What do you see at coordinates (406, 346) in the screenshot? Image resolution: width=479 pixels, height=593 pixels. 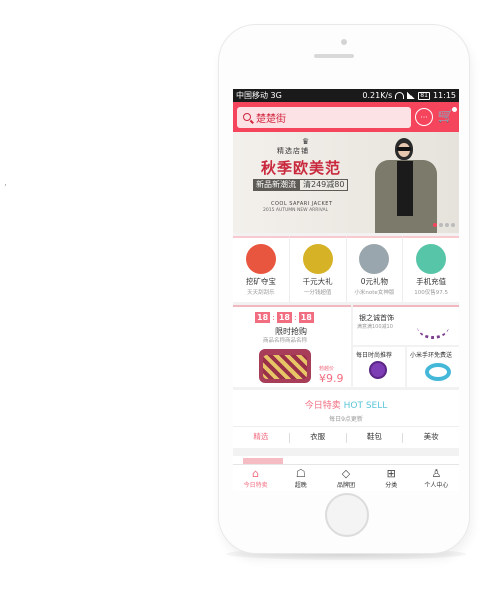 I see `side-promos: 银之诚首饰 满意满100减10 每日时尚推荐 小米手环免费送` at bounding box center [406, 346].